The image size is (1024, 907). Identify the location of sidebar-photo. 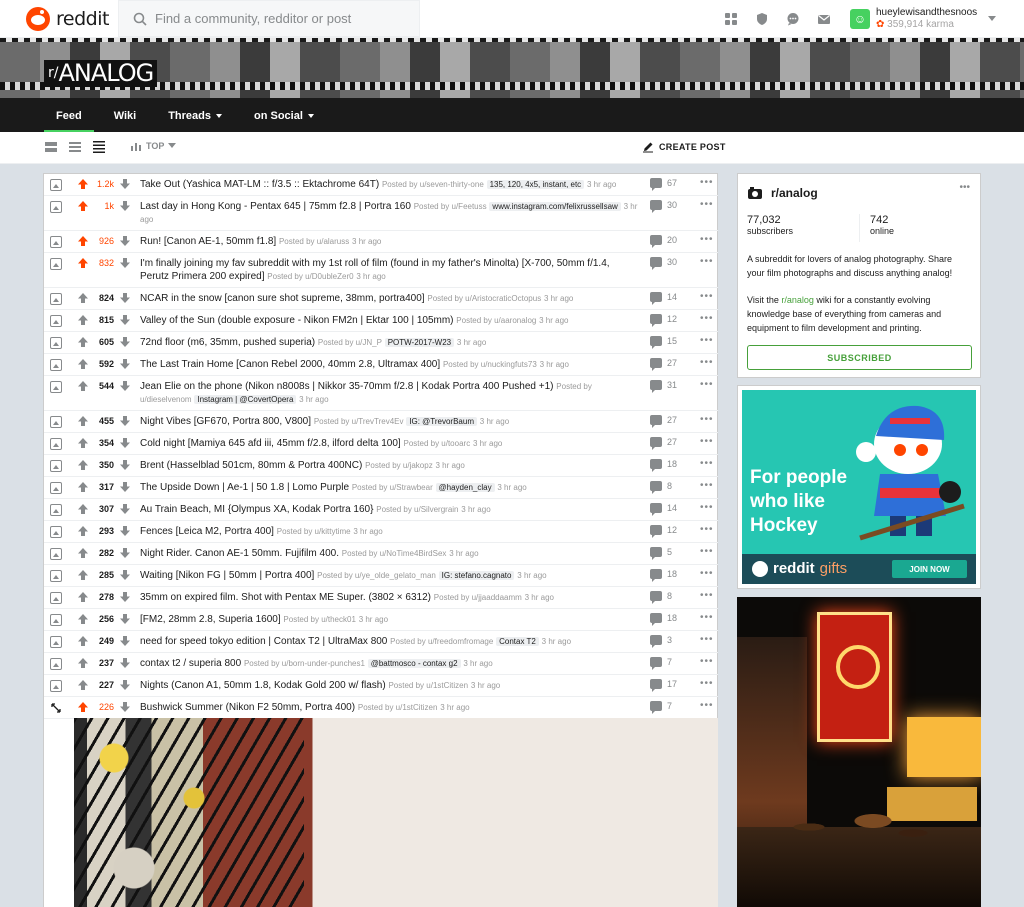
(859, 752).